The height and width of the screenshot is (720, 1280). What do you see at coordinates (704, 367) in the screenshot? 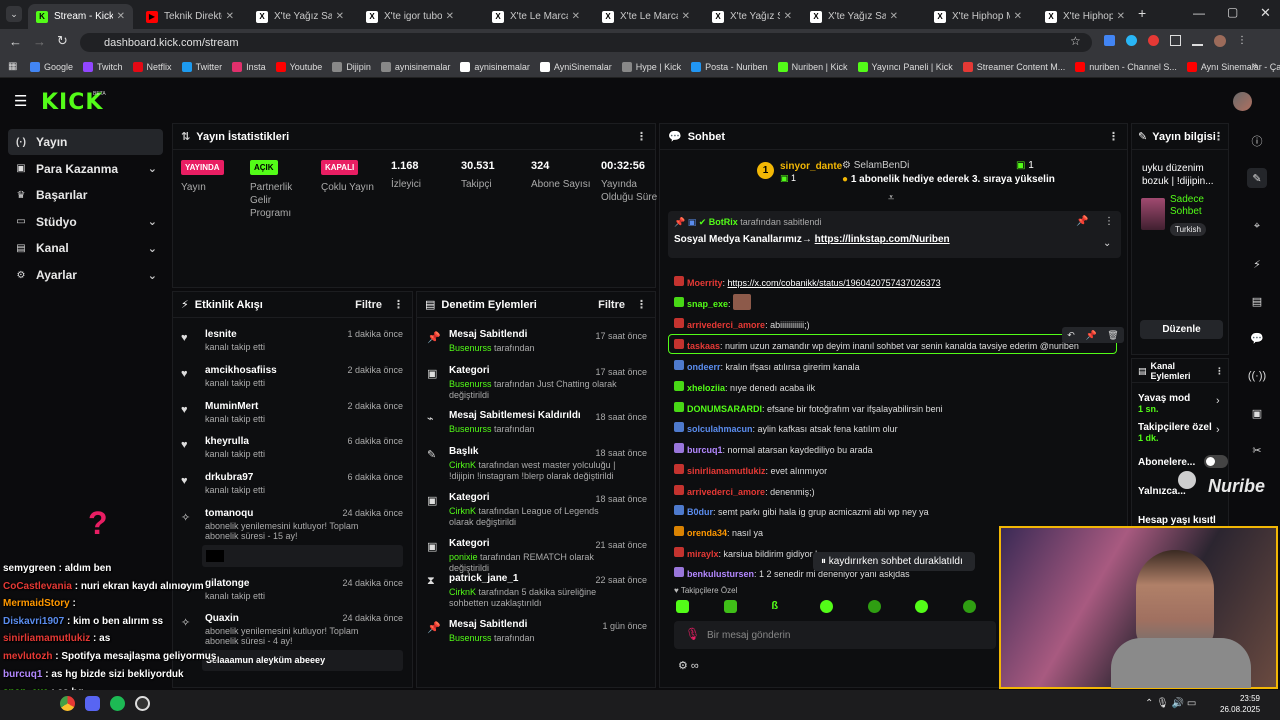
I see `chat-username: ondeerr` at bounding box center [704, 367].